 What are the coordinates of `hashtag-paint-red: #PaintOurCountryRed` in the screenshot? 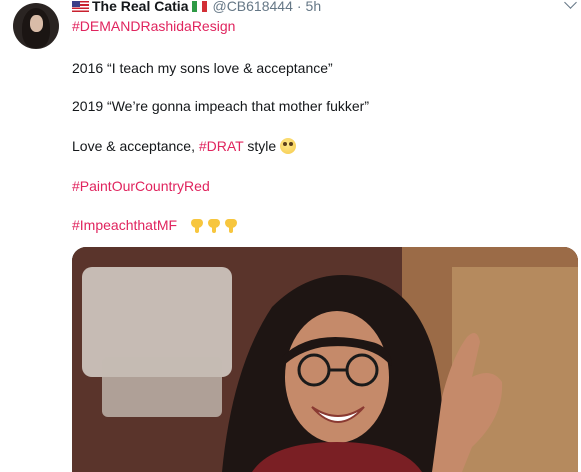 It's located at (141, 186).